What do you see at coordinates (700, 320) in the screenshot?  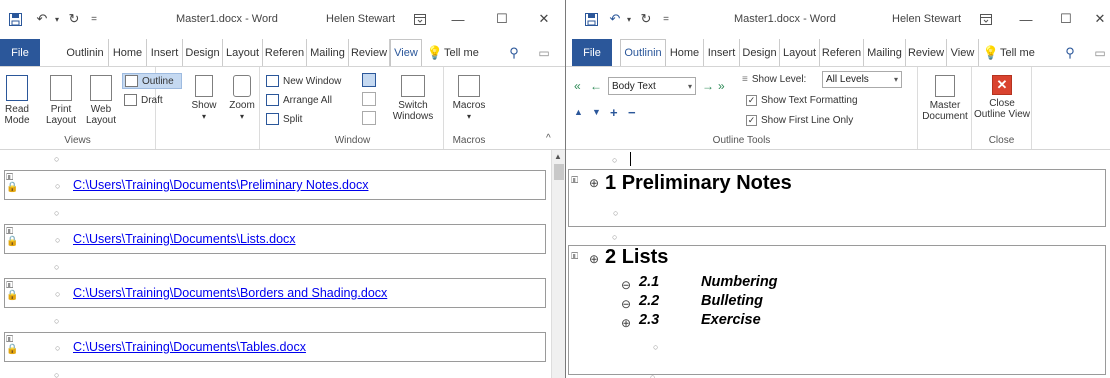 I see `heading-2-item: 2.3 Exercise` at bounding box center [700, 320].